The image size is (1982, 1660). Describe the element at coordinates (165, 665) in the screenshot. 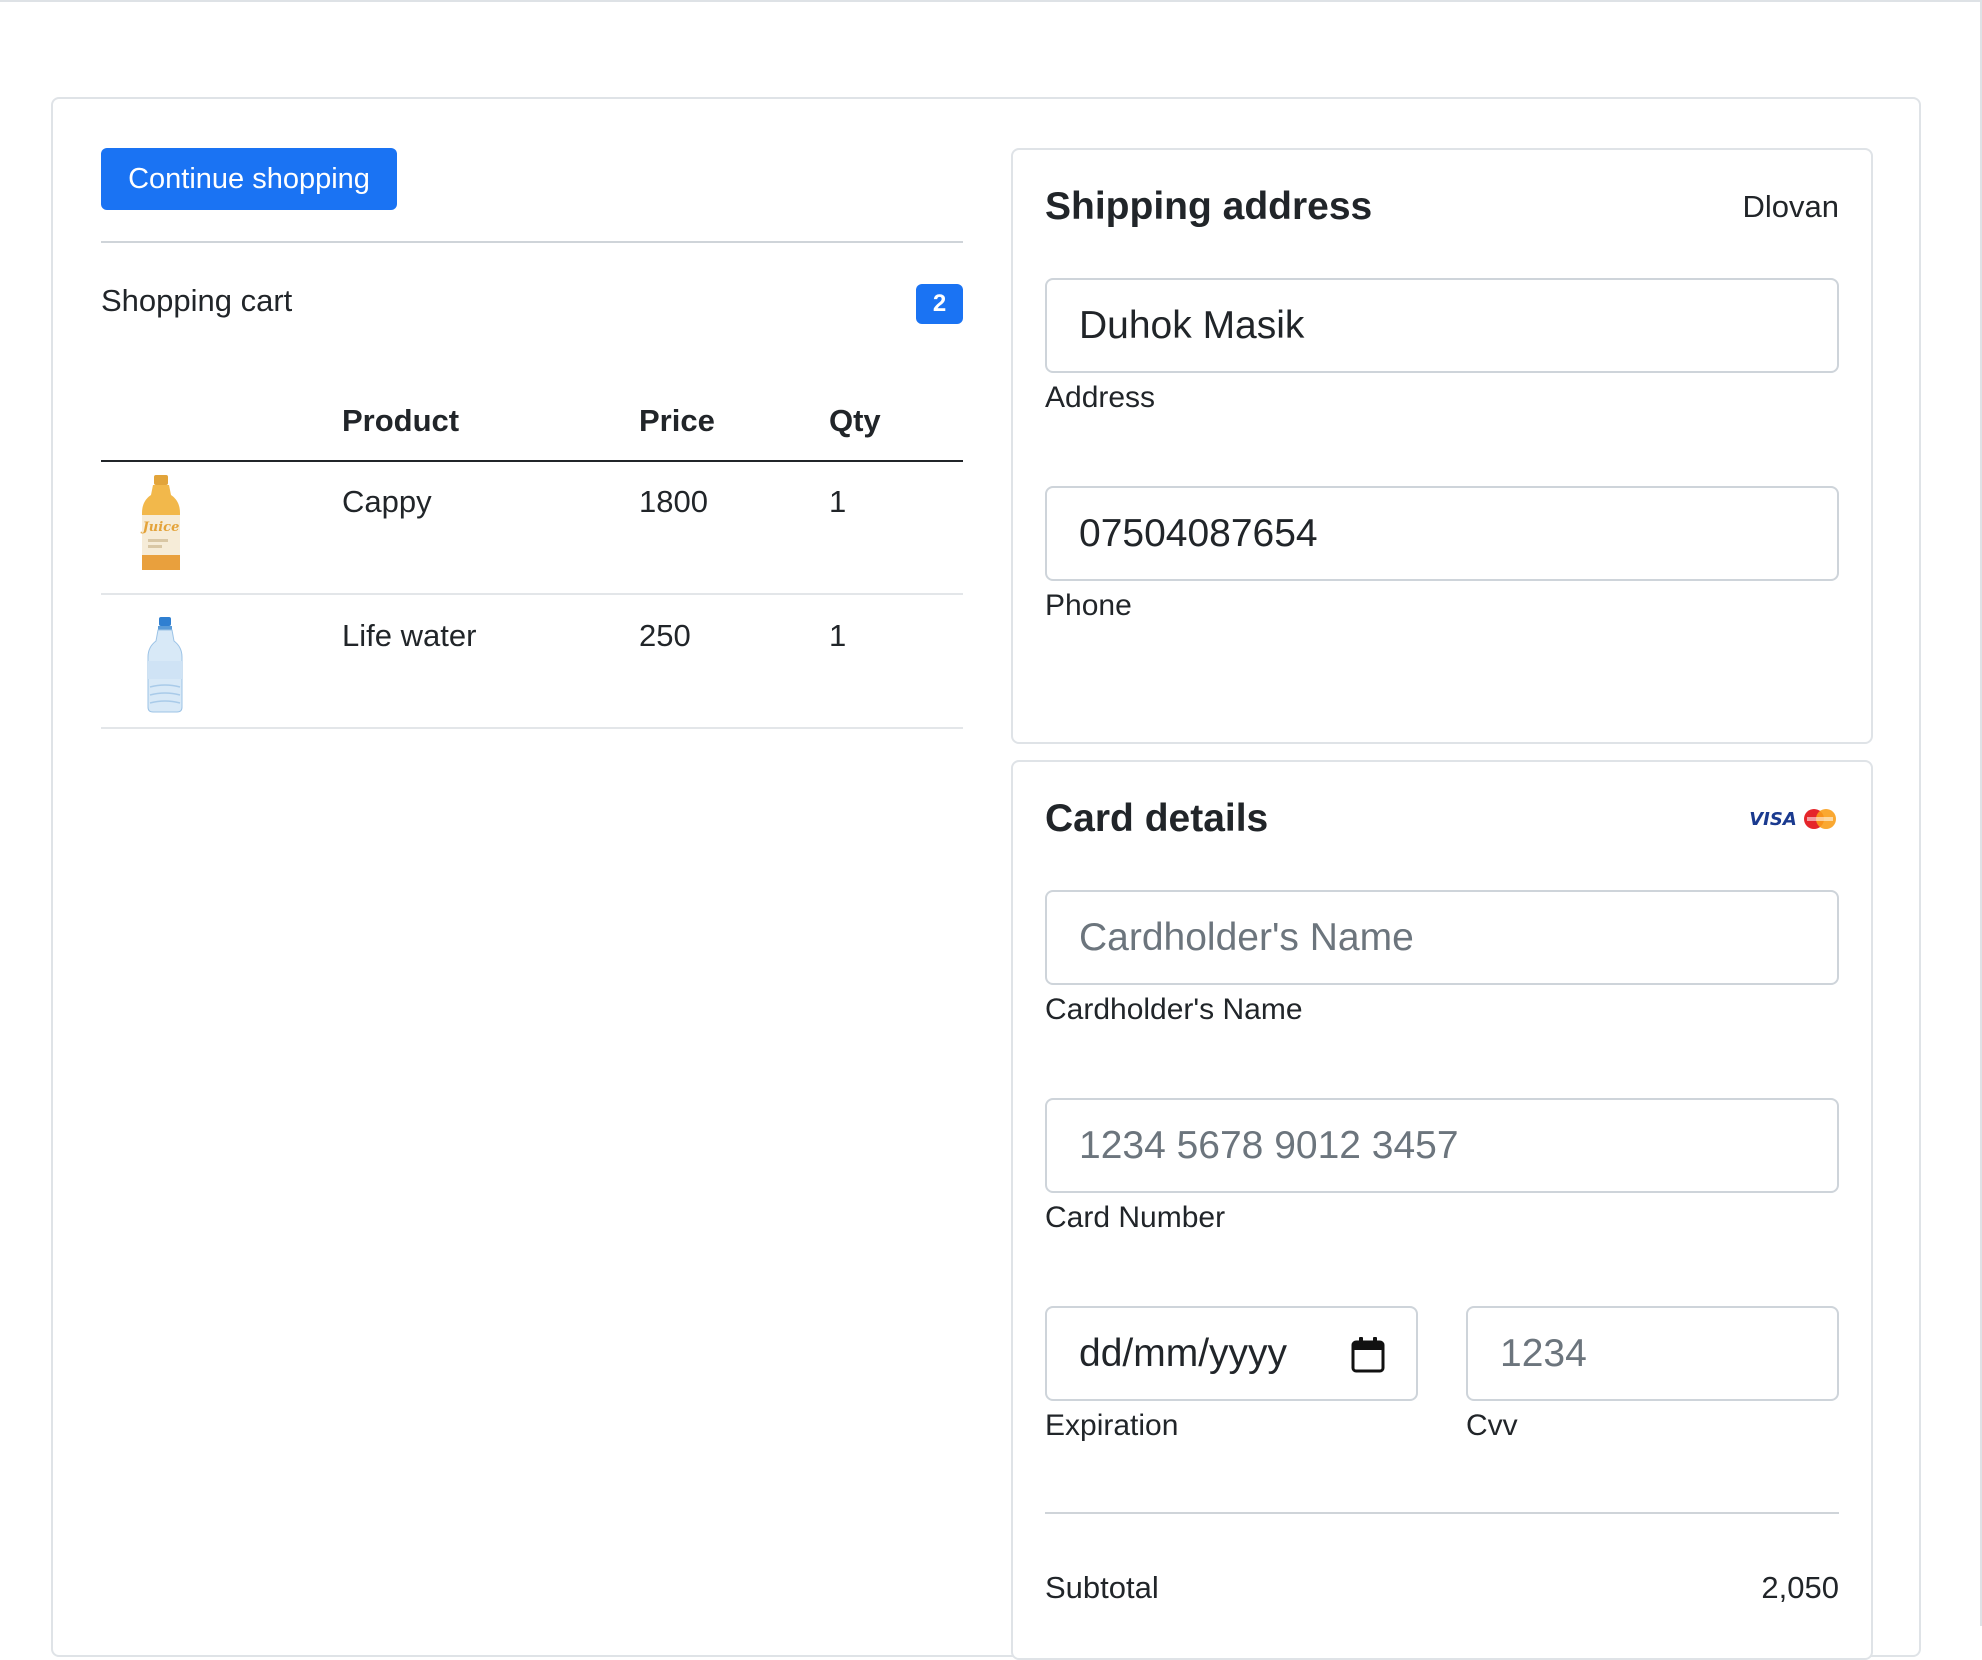

I see `water-bottle-image` at that location.